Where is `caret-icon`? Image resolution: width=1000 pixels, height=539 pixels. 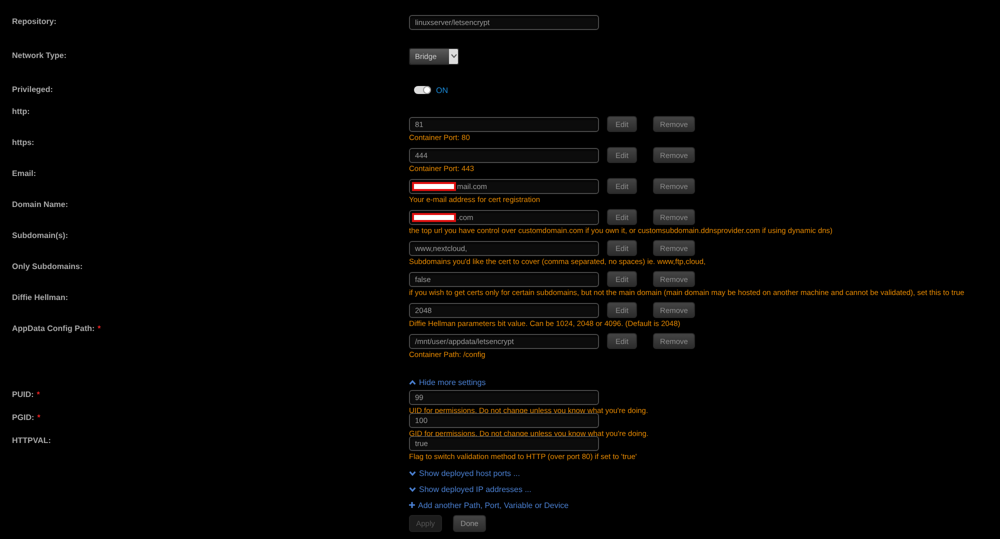
caret-icon is located at coordinates (453, 56).